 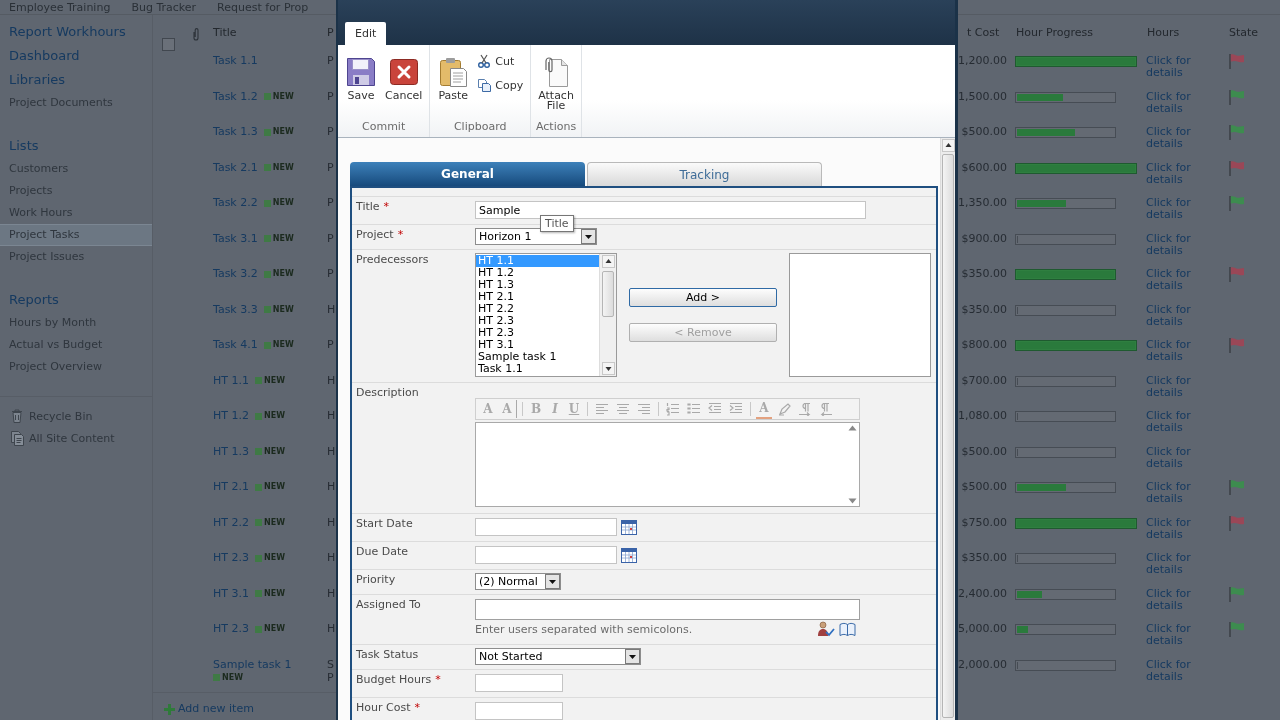 What do you see at coordinates (537, 273) in the screenshot?
I see `list-option: HT 1.2` at bounding box center [537, 273].